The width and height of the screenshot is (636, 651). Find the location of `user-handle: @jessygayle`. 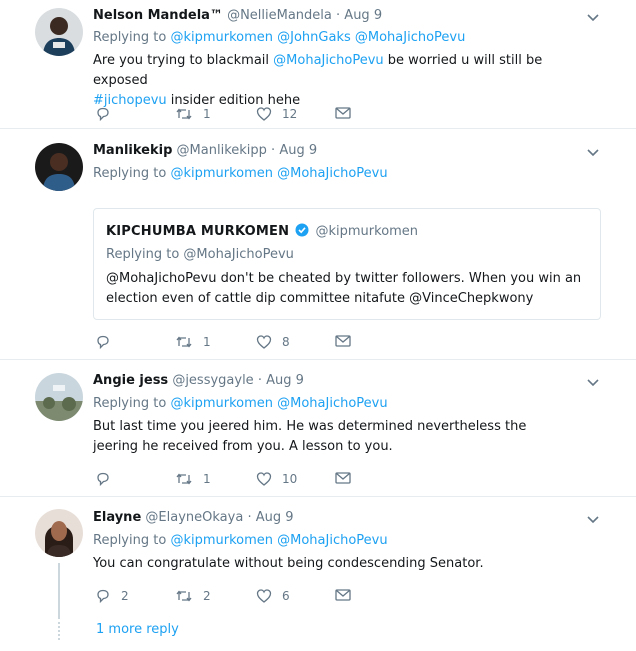

user-handle: @jessygayle is located at coordinates (212, 380).